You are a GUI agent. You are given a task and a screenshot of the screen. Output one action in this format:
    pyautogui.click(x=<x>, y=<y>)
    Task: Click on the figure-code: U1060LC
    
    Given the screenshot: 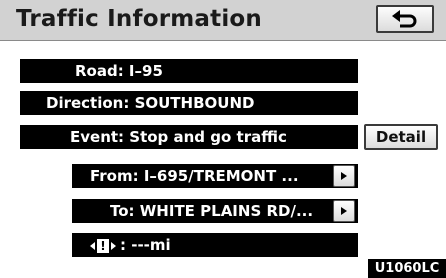 What is the action you would take?
    pyautogui.click(x=407, y=268)
    